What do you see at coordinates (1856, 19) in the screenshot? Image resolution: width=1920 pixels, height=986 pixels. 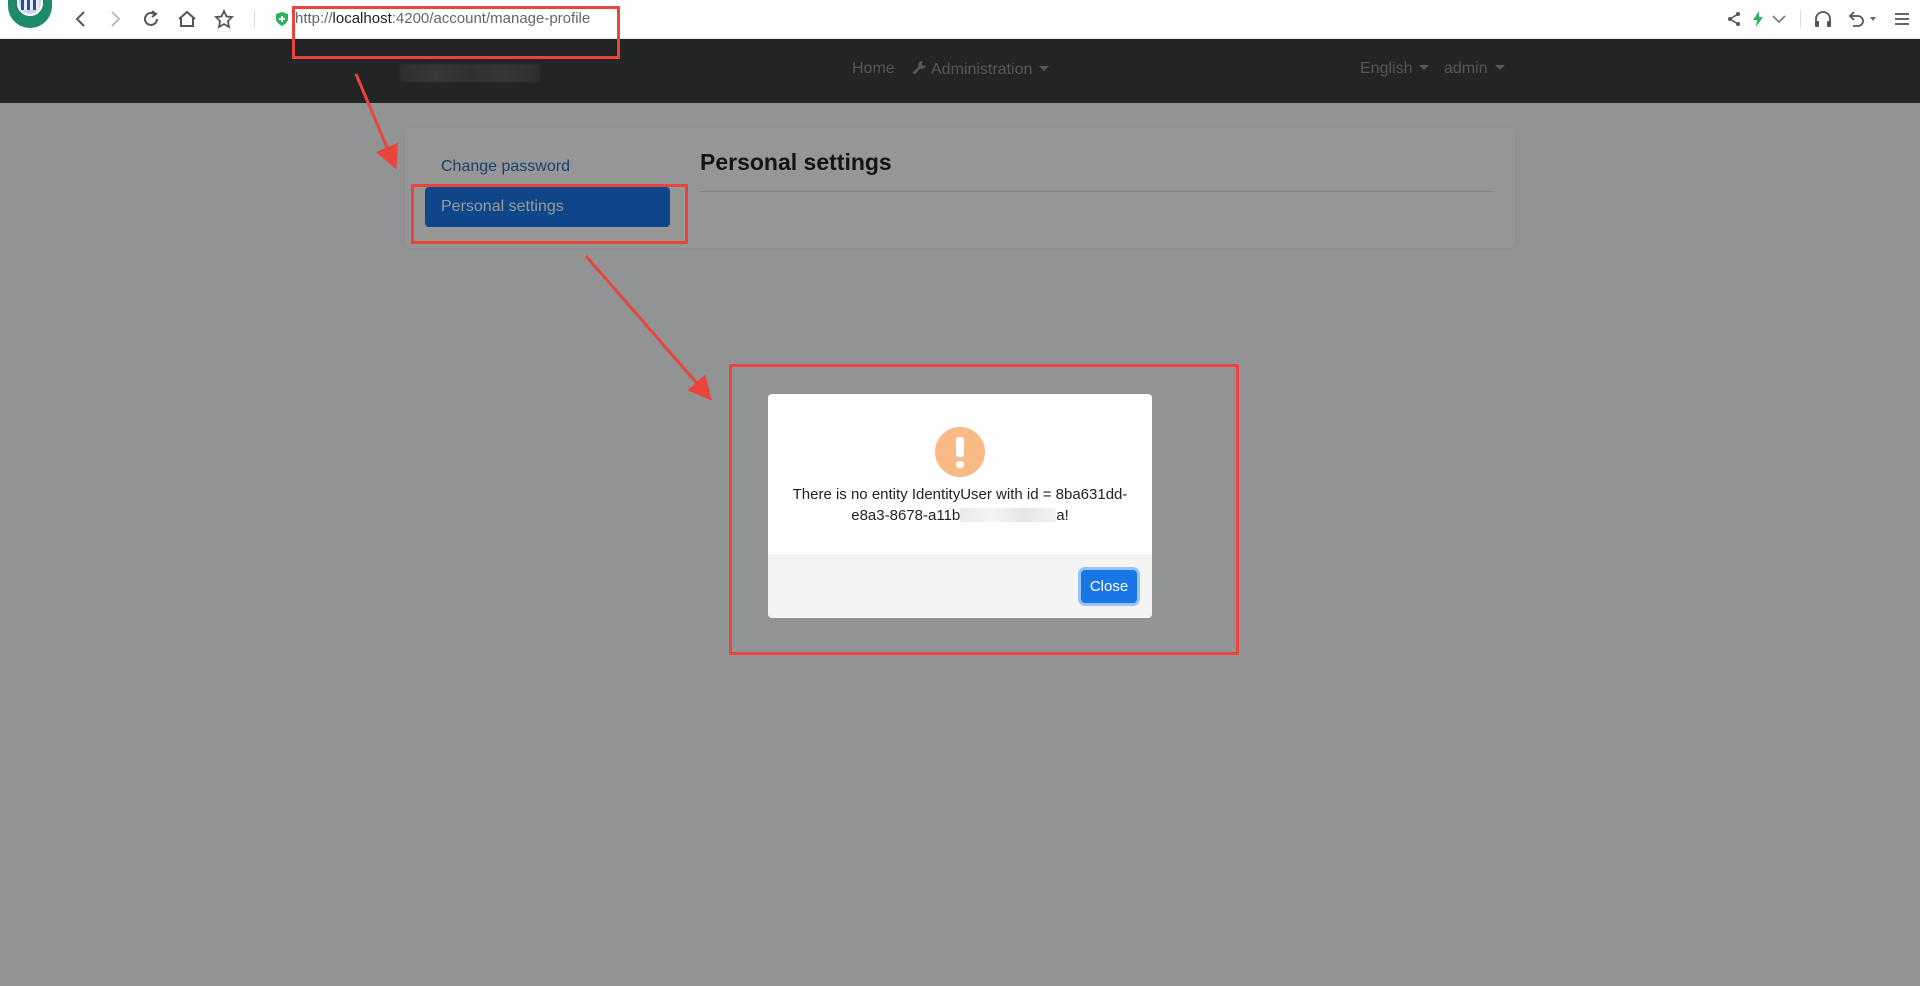 I see `undo-icon` at bounding box center [1856, 19].